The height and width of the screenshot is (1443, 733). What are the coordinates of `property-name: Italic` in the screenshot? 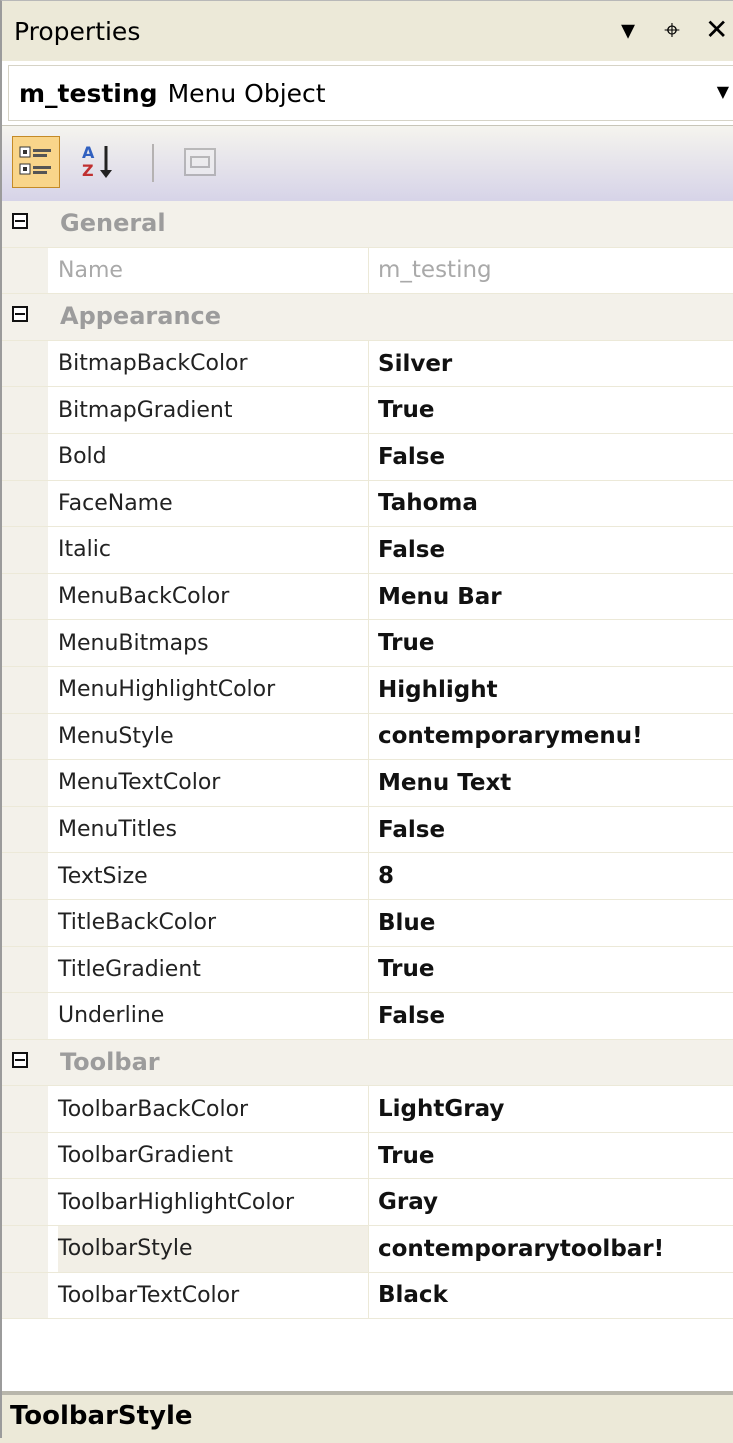 It's located at (213, 550).